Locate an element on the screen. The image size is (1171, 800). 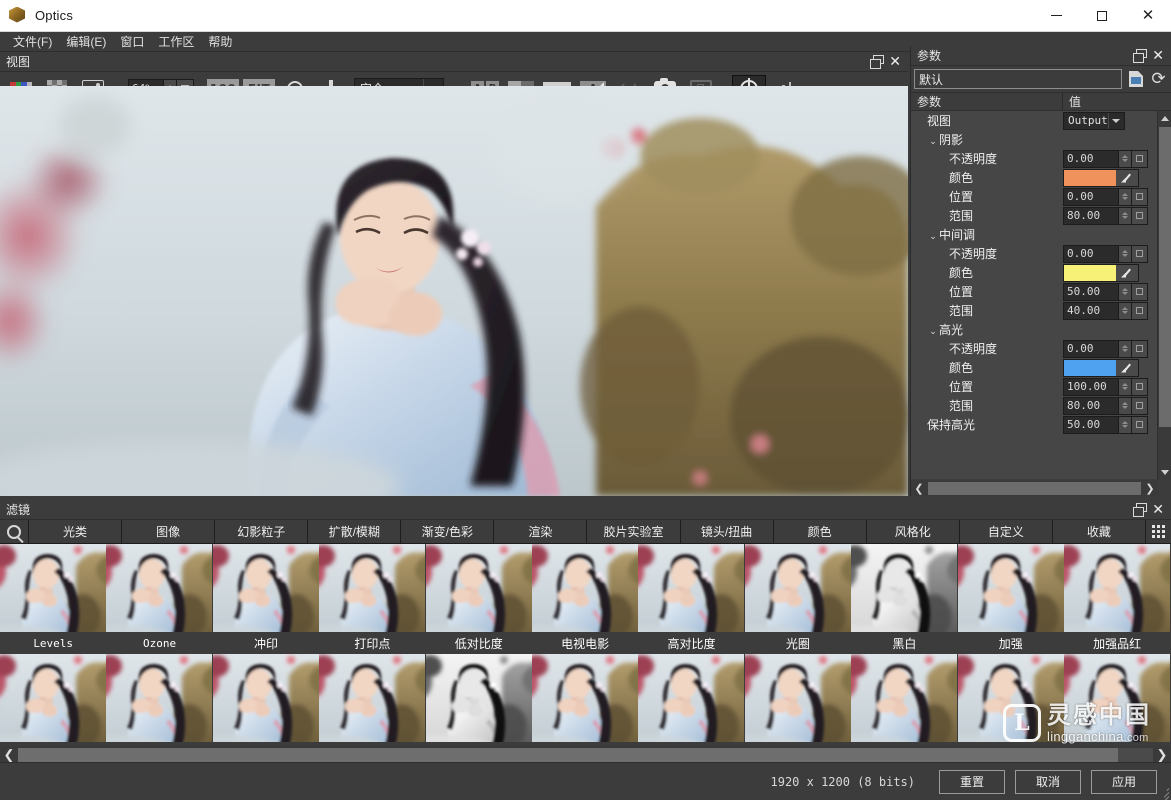
cancel-button: 取消 is located at coordinates (1048, 781).